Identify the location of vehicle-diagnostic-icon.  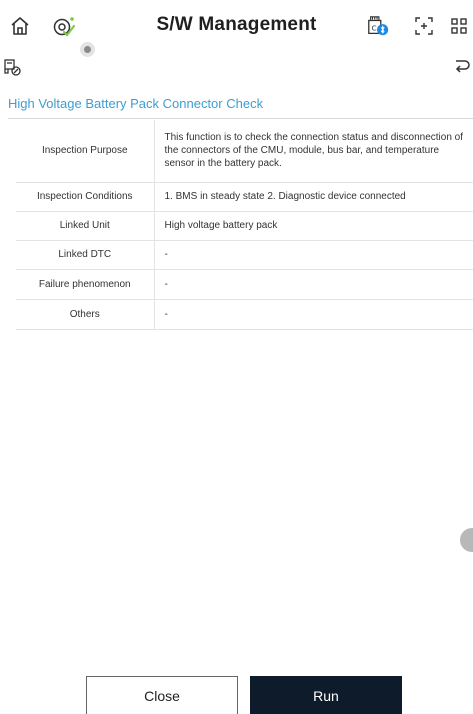
(64, 26).